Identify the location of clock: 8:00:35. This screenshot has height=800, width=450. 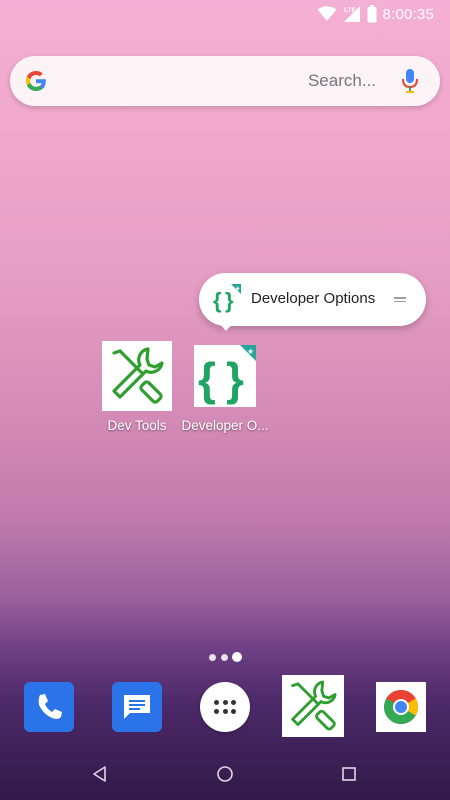
(408, 14).